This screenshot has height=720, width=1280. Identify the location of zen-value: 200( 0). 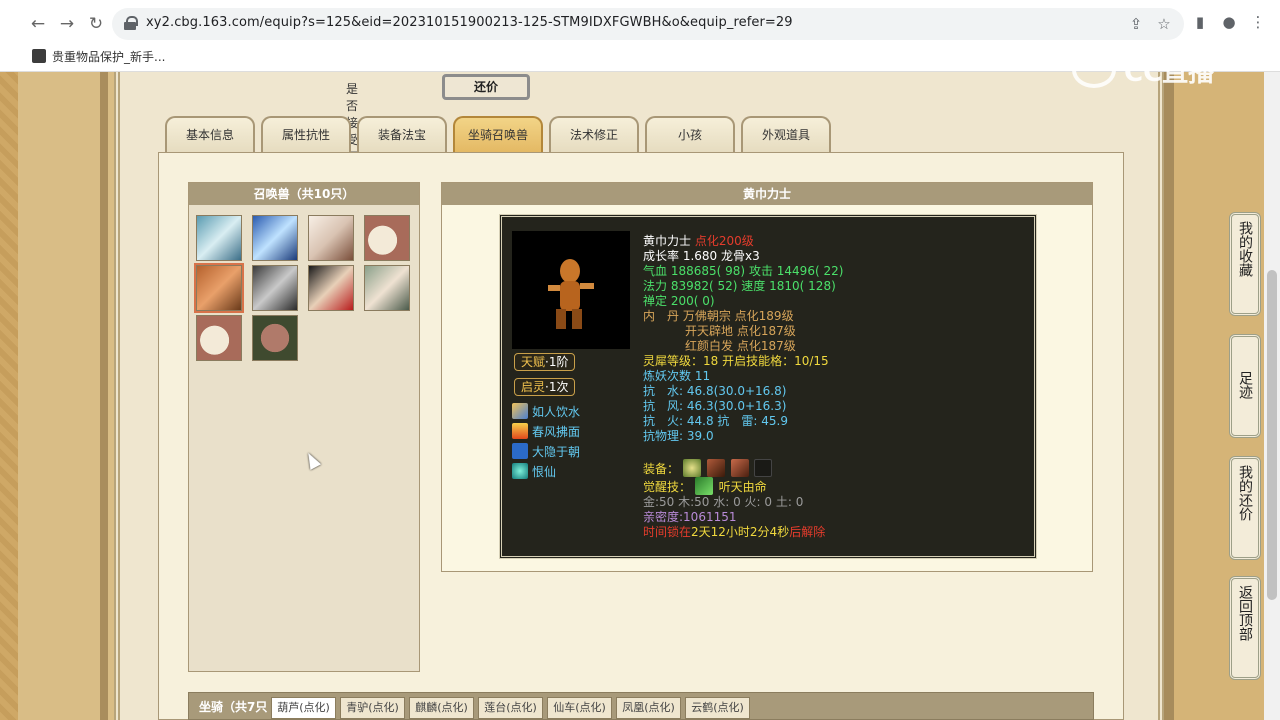
(692, 301).